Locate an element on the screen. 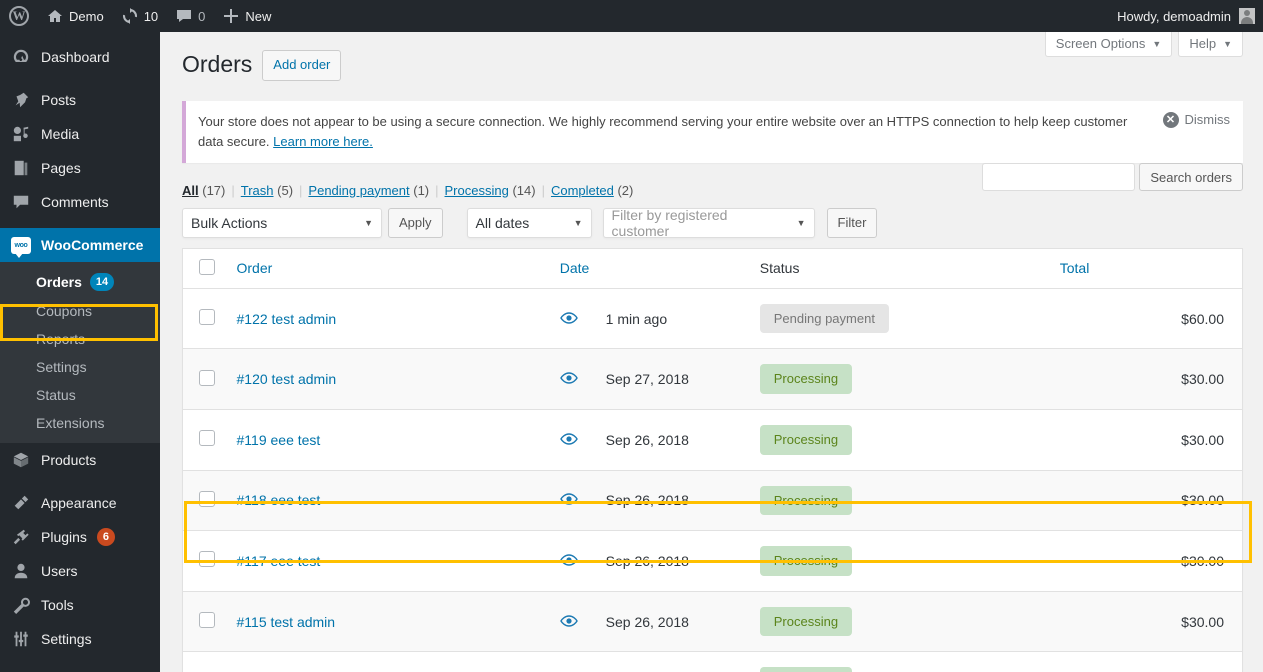 Image resolution: width=1263 pixels, height=672 pixels. status-badge: Processing is located at coordinates (806, 439).